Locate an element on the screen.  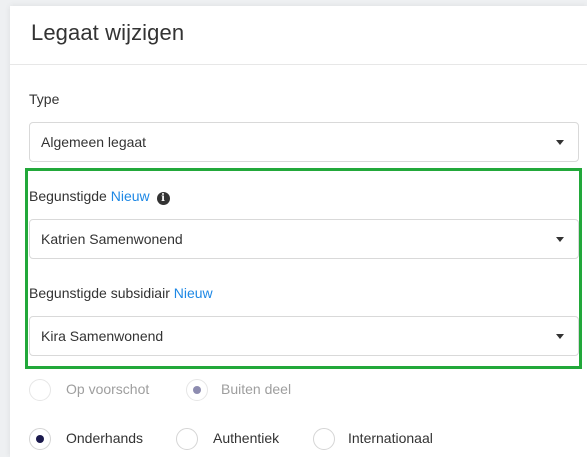
type-select-value: Algemeen legaat is located at coordinates (94, 142).